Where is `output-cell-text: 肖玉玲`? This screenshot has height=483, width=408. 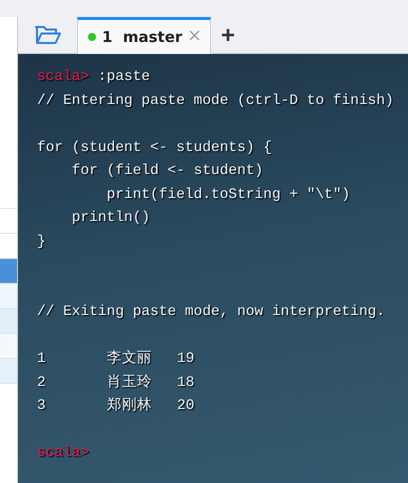
output-cell-text: 肖玉玲 is located at coordinates (130, 382).